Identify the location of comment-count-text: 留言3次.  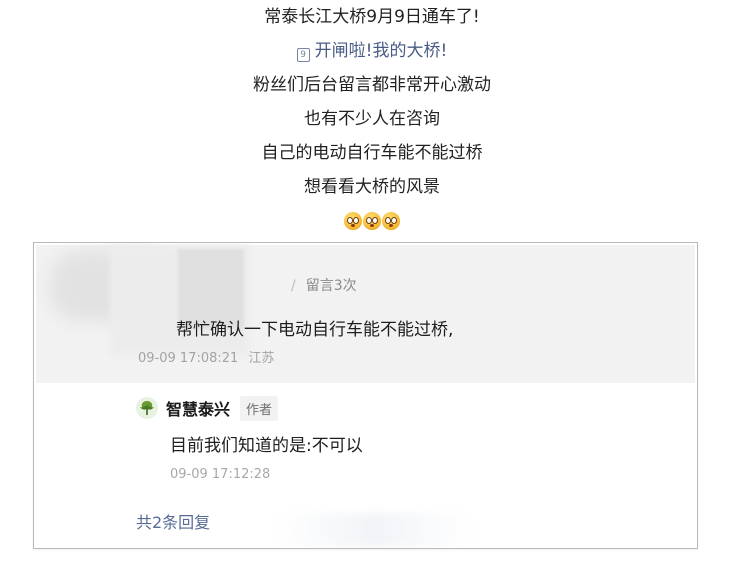
(331, 286).